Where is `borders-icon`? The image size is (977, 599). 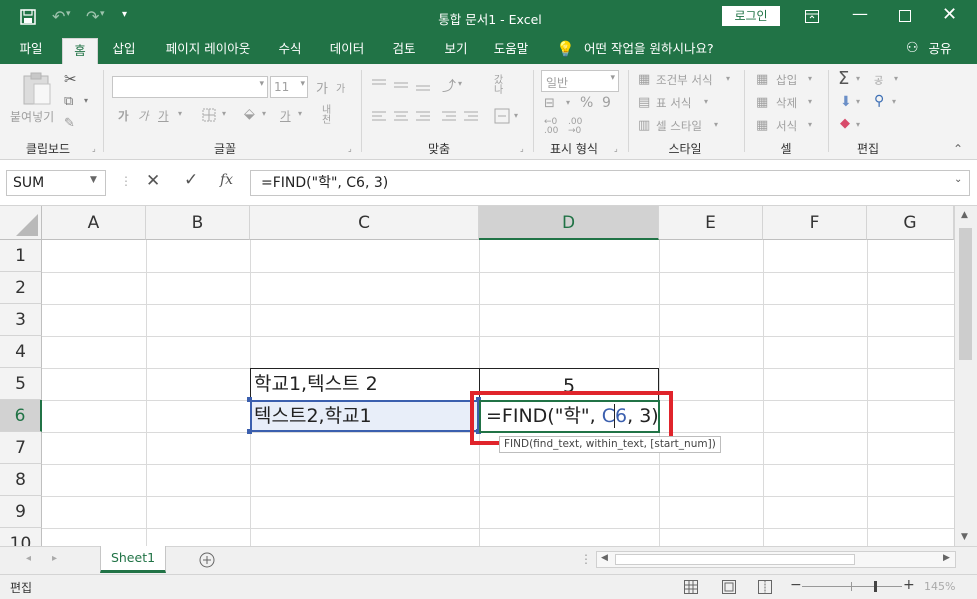
borders-icon is located at coordinates (209, 115).